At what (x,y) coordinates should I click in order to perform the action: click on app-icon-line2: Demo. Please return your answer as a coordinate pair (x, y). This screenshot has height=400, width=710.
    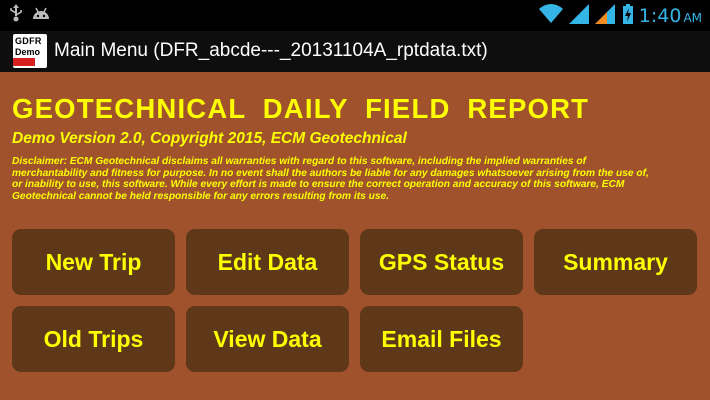
    Looking at the image, I should click on (28, 52).